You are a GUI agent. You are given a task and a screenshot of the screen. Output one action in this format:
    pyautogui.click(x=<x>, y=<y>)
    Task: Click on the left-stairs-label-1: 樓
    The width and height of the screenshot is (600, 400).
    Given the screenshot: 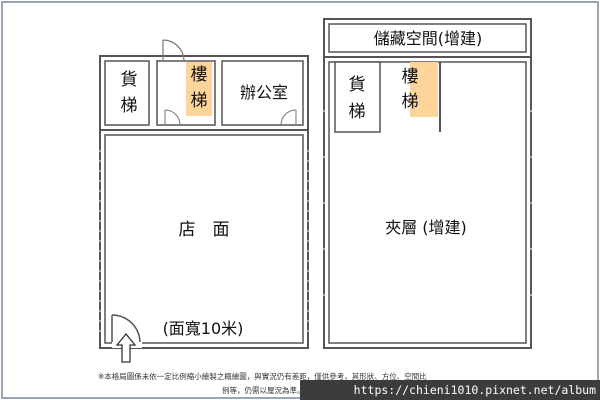 What is the action you would take?
    pyautogui.click(x=199, y=75)
    